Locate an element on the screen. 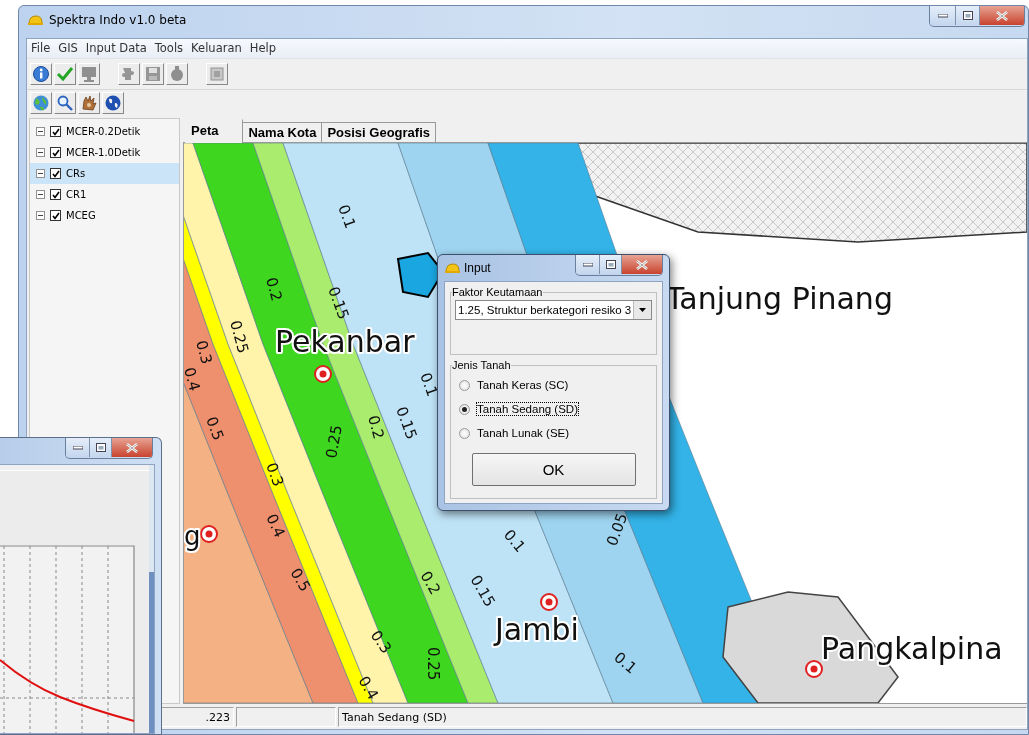 The height and width of the screenshot is (735, 1029). dialog-title: Input is located at coordinates (477, 268).